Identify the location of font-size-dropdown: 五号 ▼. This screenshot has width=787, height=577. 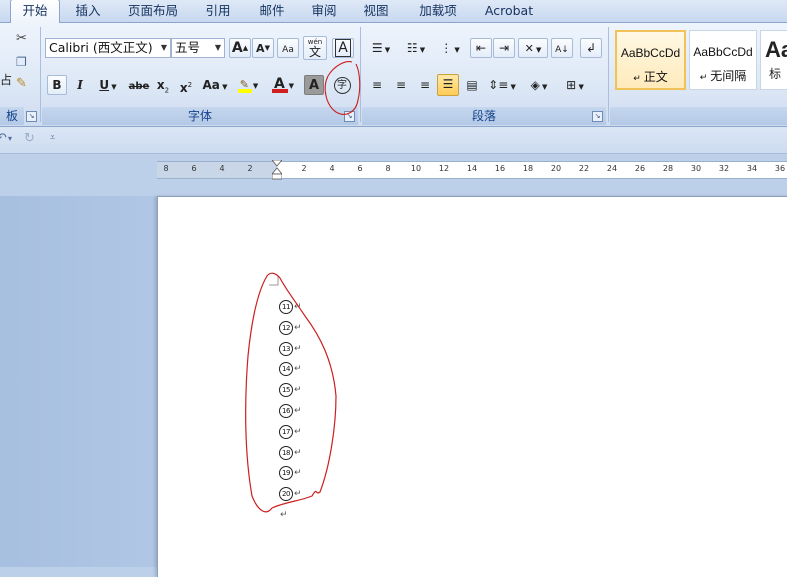
(198, 48).